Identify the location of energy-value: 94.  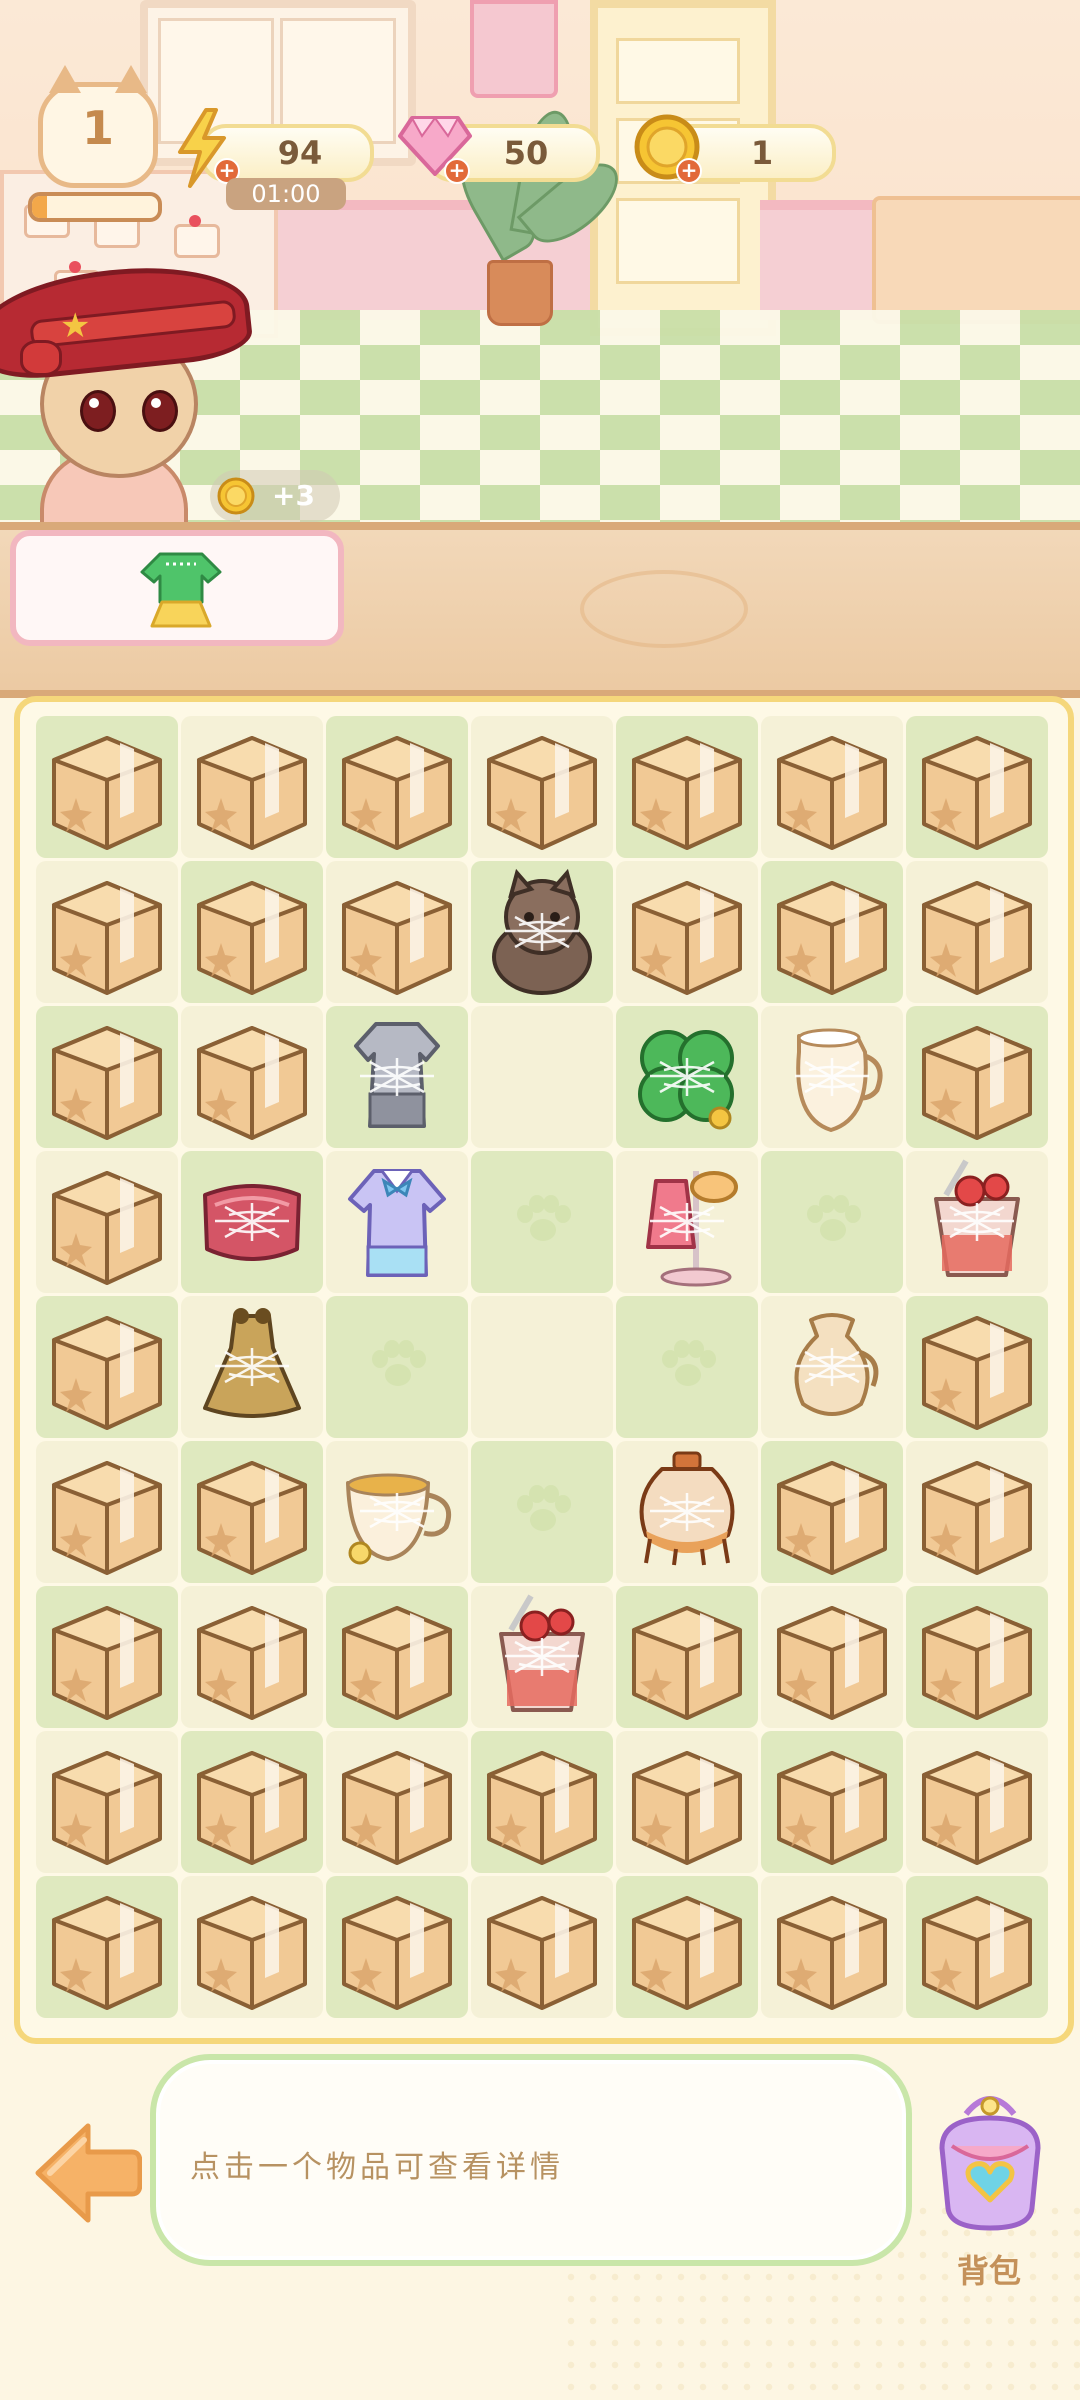
(300, 153).